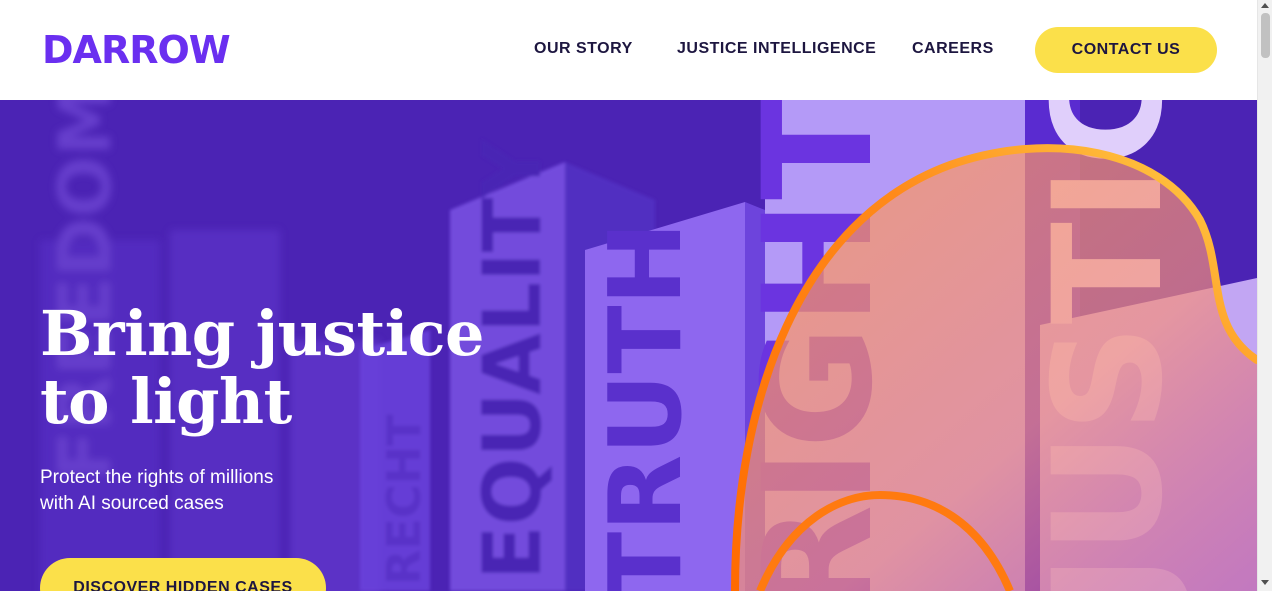 This screenshot has height=591, width=1272. I want to click on hero-subtitle-line-2: with AI sourced cases, so click(132, 503).